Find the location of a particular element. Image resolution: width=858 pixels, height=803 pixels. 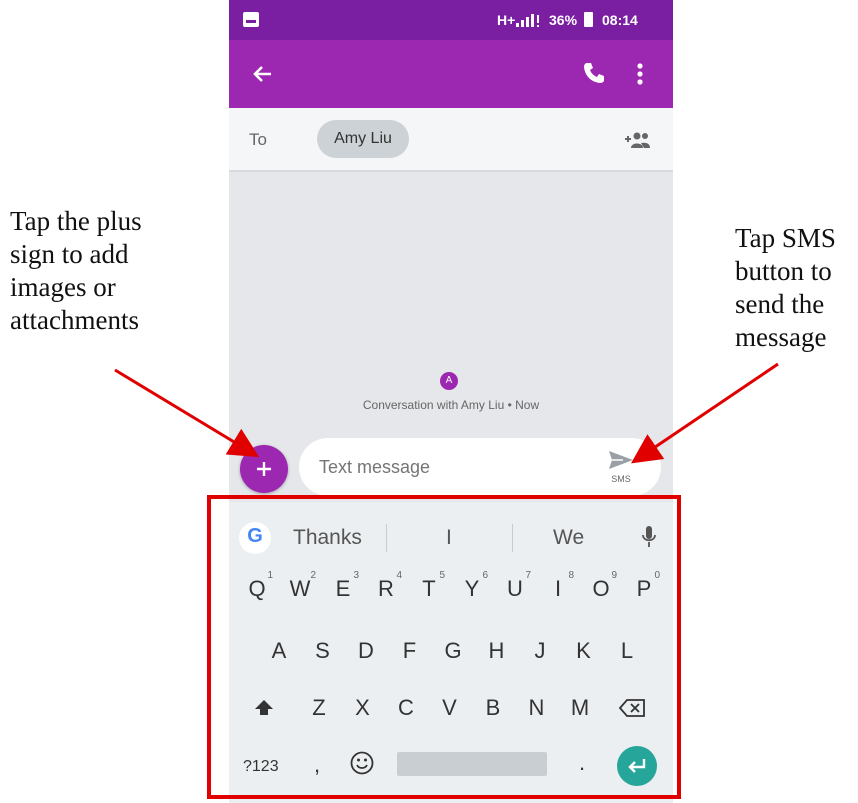

emoji-icon is located at coordinates (362, 763).